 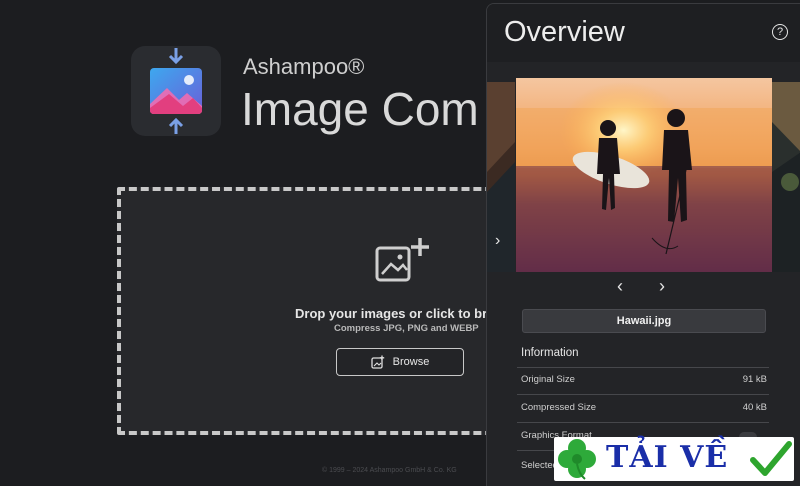 I want to click on browse-image-icon, so click(x=377, y=362).